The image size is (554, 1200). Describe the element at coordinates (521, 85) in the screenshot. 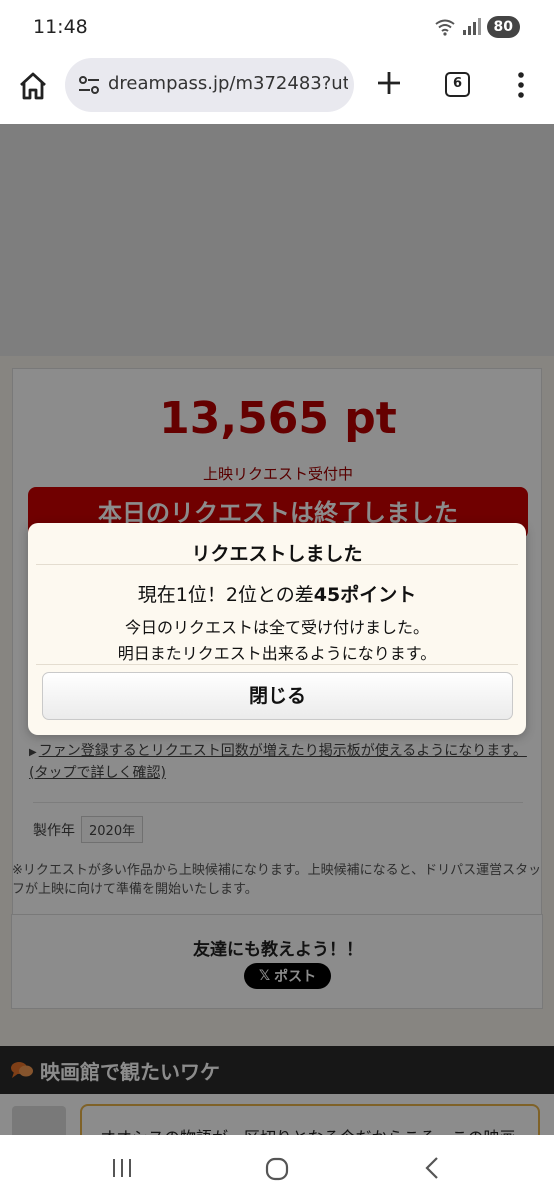

I see `more-vert-icon` at that location.